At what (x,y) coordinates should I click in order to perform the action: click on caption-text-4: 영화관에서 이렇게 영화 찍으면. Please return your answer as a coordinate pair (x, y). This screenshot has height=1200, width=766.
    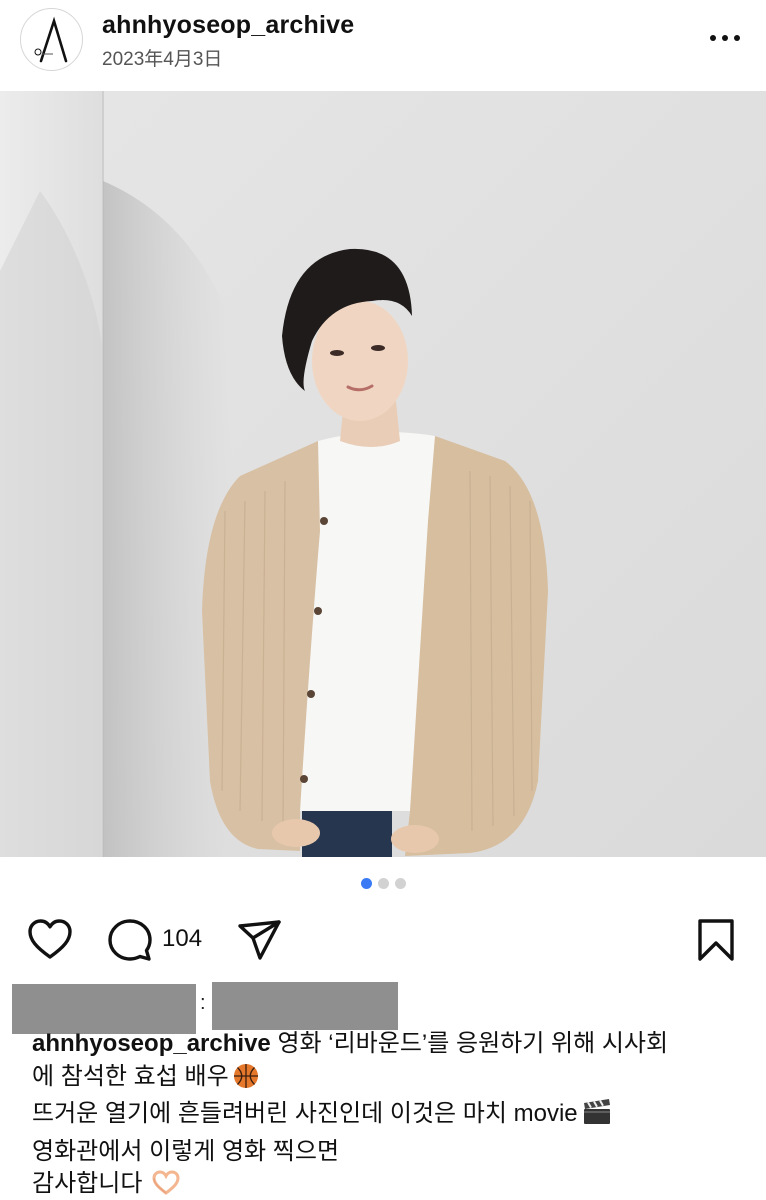
    Looking at the image, I should click on (186, 1151).